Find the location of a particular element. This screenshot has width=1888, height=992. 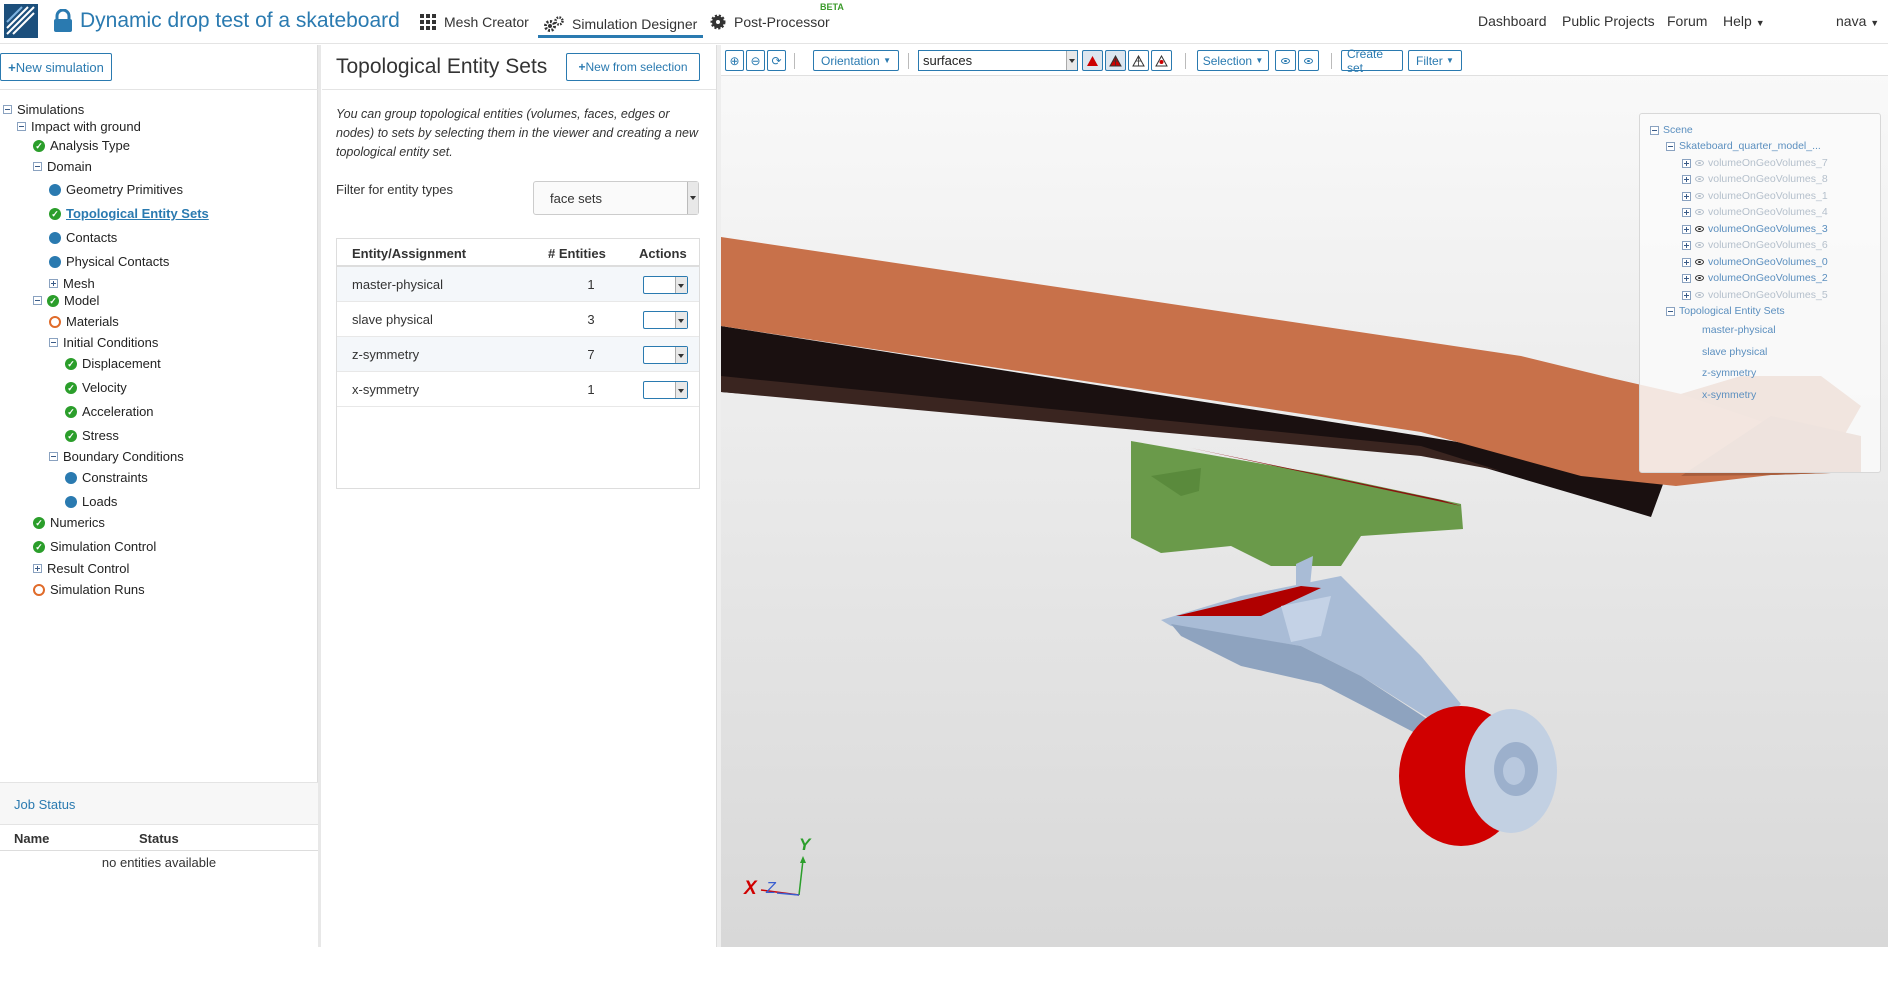

tree-node-stress: ✓ Stress is located at coordinates (92, 435).